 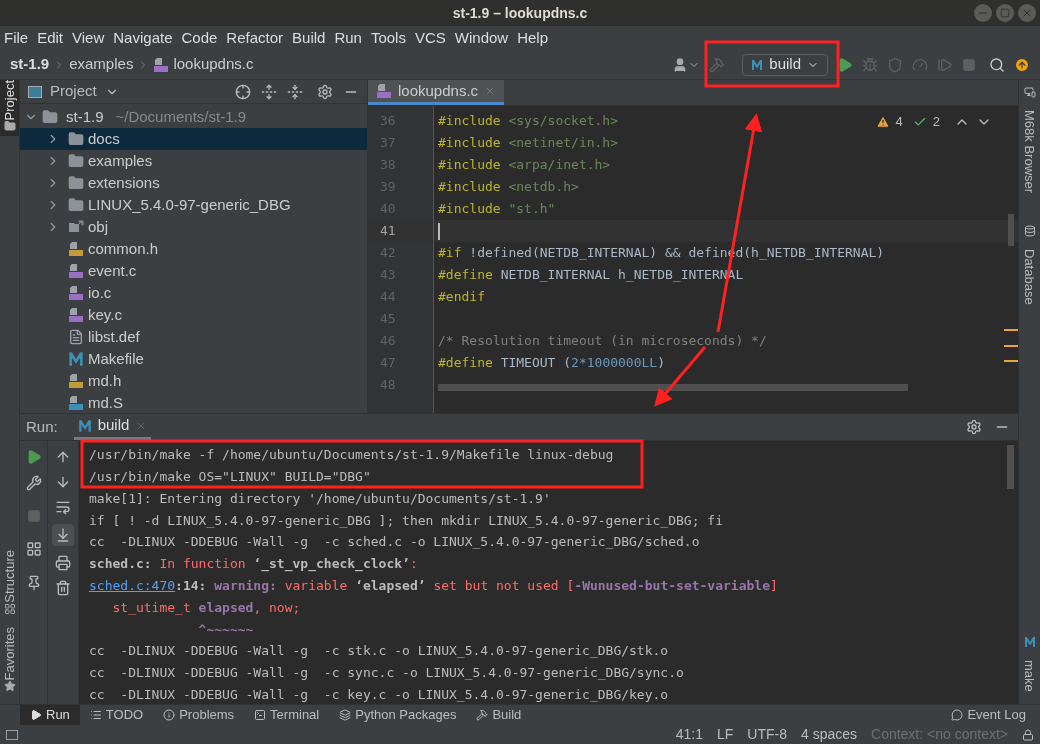 I want to click on maximize-button, so click(x=1005, y=13).